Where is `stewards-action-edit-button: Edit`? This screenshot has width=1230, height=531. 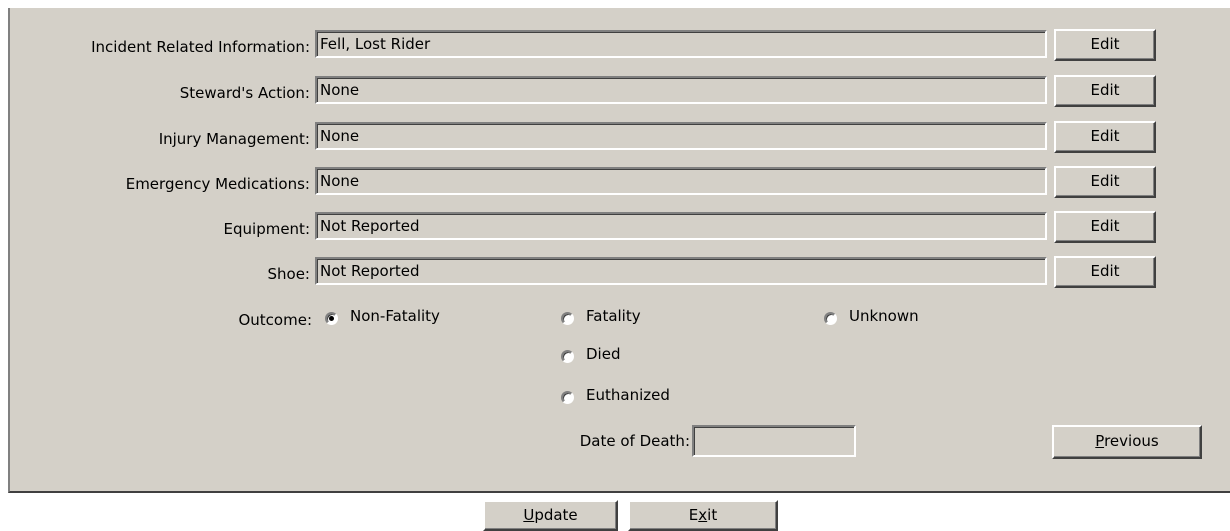 stewards-action-edit-button: Edit is located at coordinates (1105, 91).